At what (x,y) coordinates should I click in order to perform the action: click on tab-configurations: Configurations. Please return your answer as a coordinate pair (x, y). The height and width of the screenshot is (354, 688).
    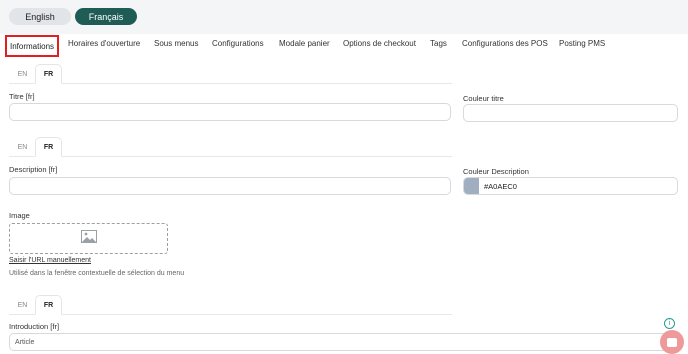
    Looking at the image, I should click on (238, 43).